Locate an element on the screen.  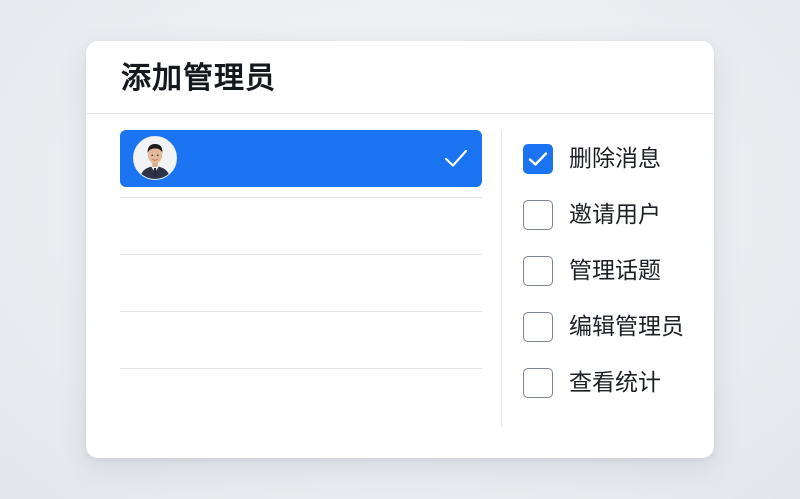
permission-edit-admins: 编辑管理员 is located at coordinates (613, 336).